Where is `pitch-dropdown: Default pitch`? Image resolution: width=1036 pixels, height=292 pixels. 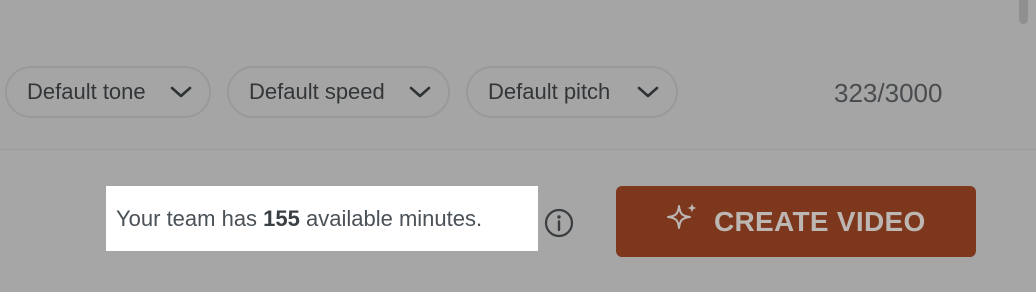 pitch-dropdown: Default pitch is located at coordinates (572, 92).